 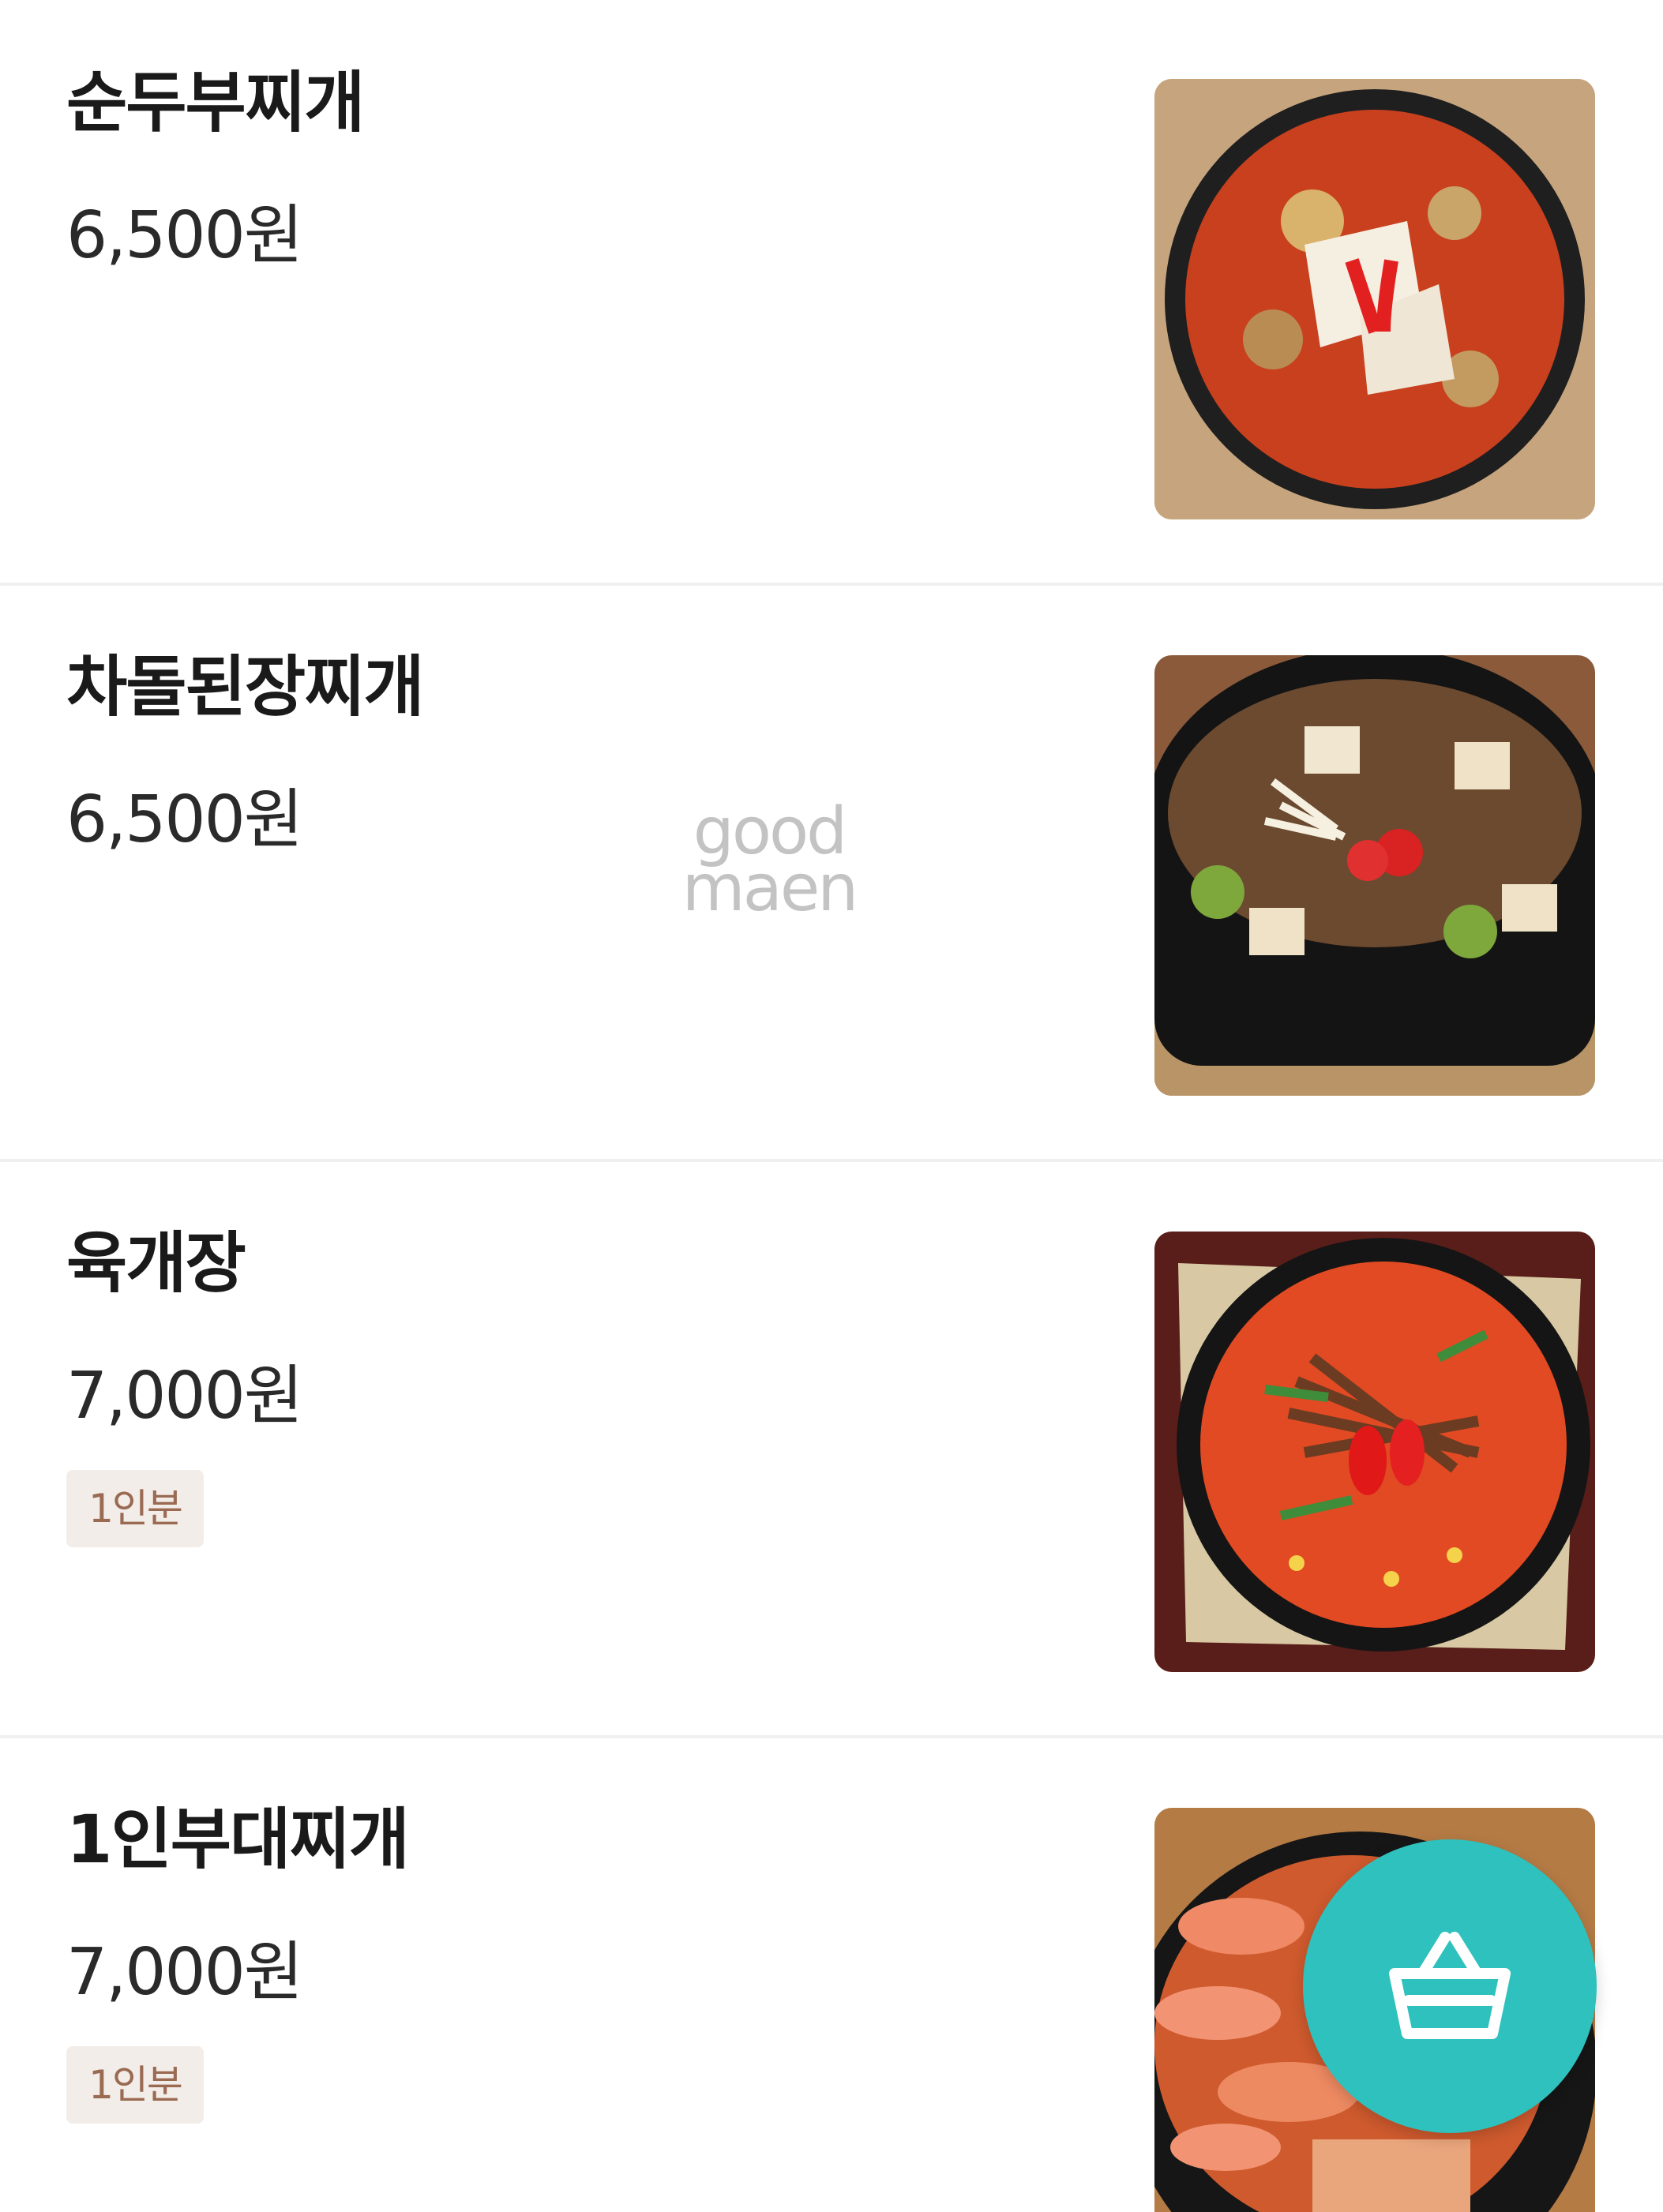 What do you see at coordinates (215, 103) in the screenshot?
I see `menu-item-name: 순두부찌개` at bounding box center [215, 103].